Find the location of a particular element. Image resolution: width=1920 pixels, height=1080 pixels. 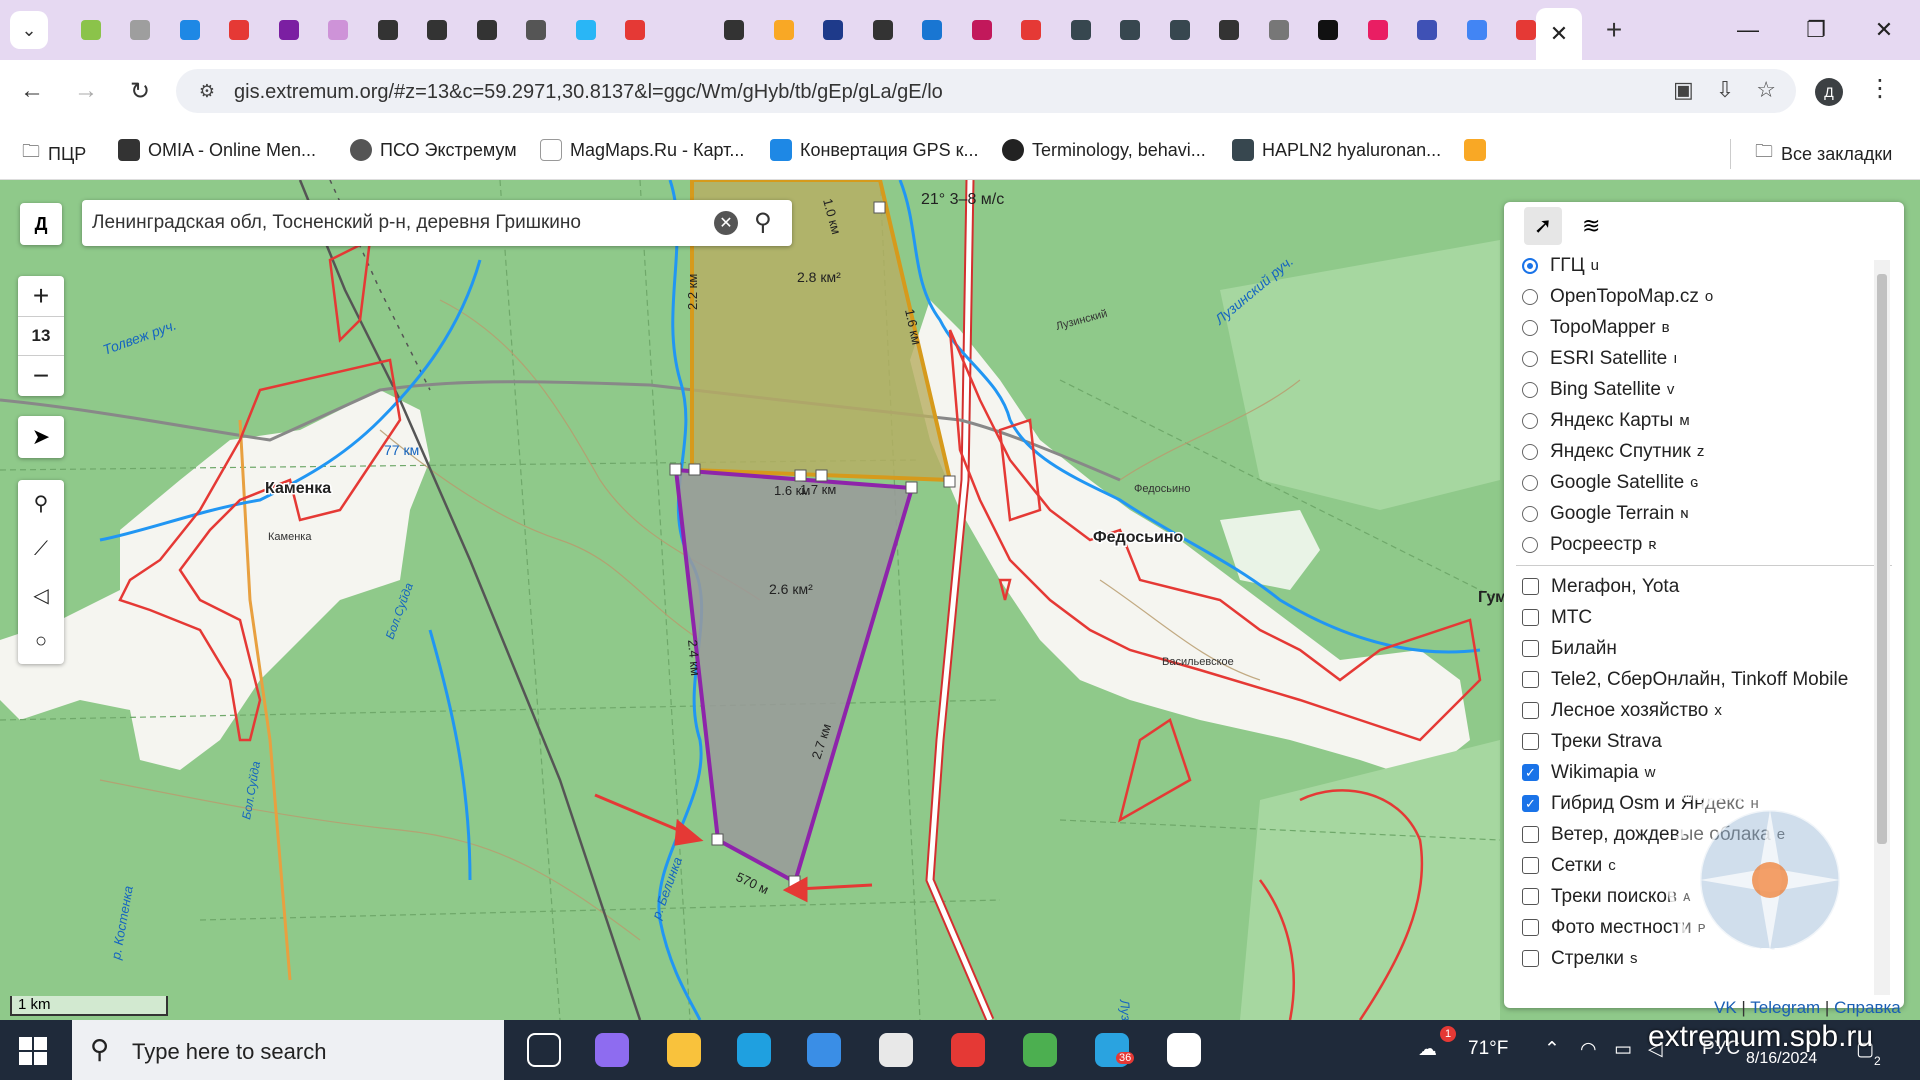

zoom-in-button: + is located at coordinates (41, 296).